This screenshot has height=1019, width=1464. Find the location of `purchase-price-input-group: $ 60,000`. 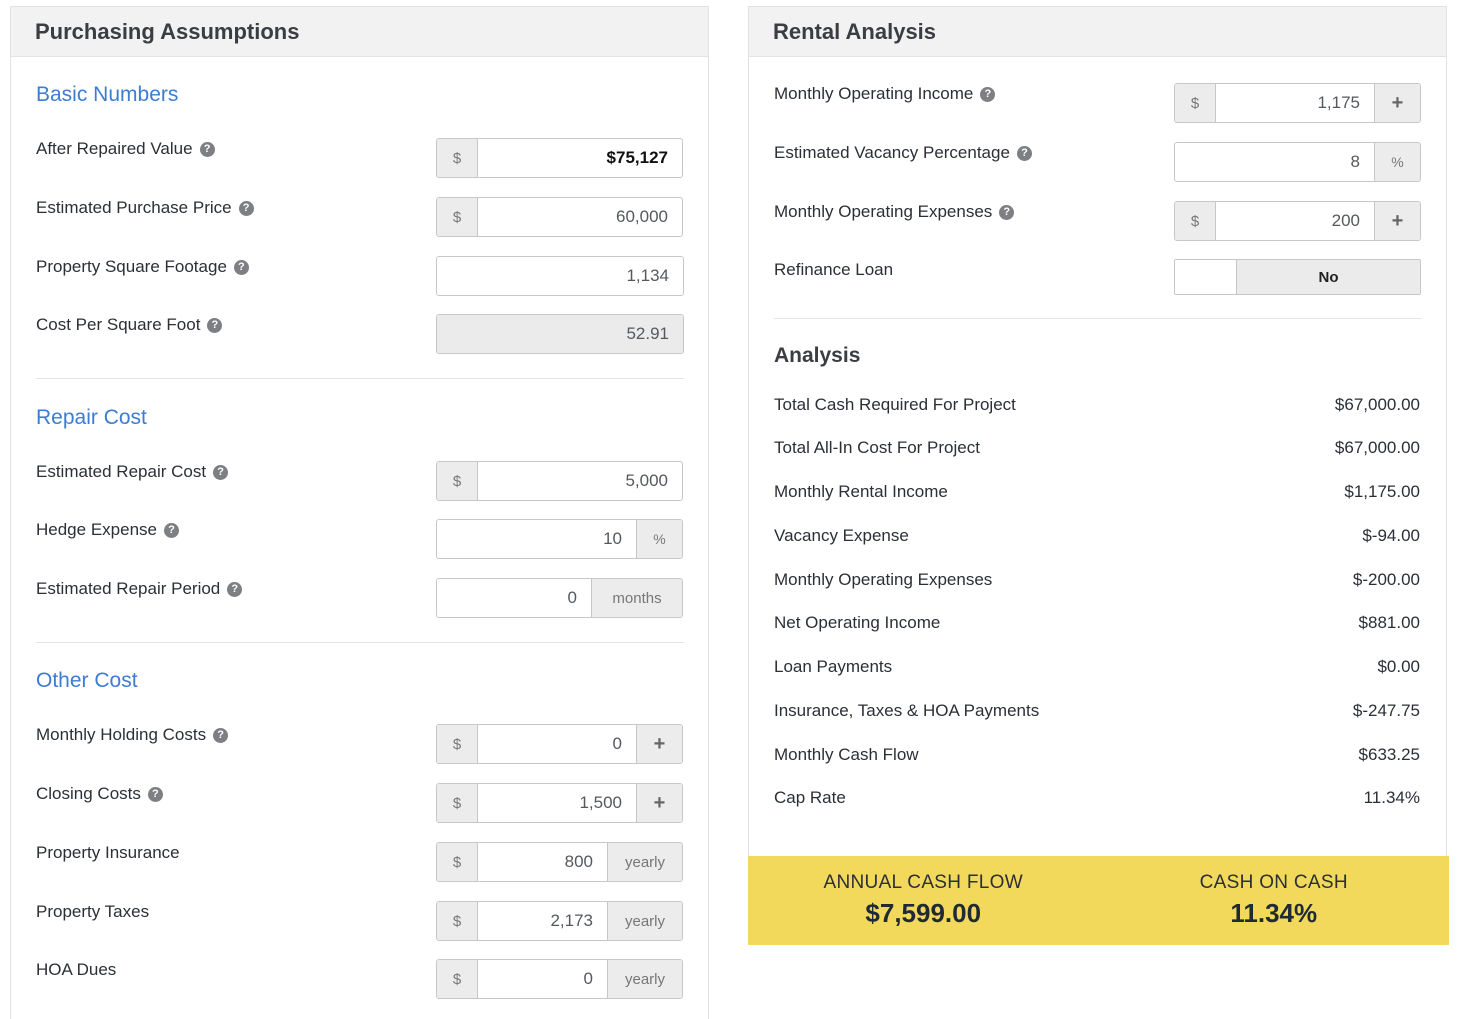

purchase-price-input-group: $ 60,000 is located at coordinates (559, 217).